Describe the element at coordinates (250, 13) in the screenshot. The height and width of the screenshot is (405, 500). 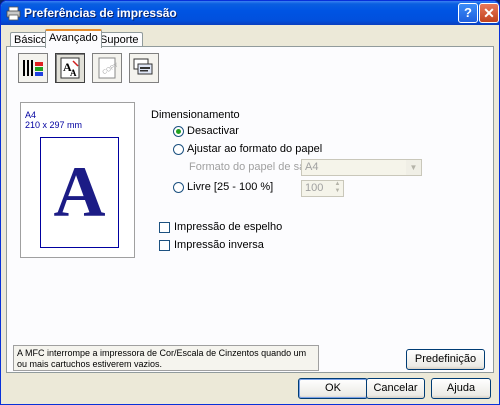
I see `title-bar: Preferências de impressão ? ✕` at that location.